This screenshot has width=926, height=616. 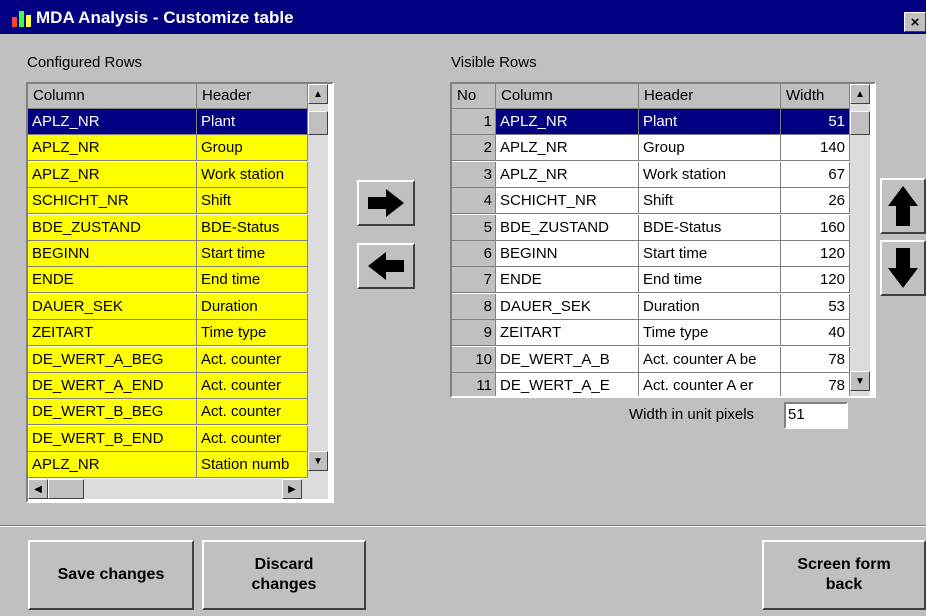 I want to click on move-down-button, so click(x=903, y=268).